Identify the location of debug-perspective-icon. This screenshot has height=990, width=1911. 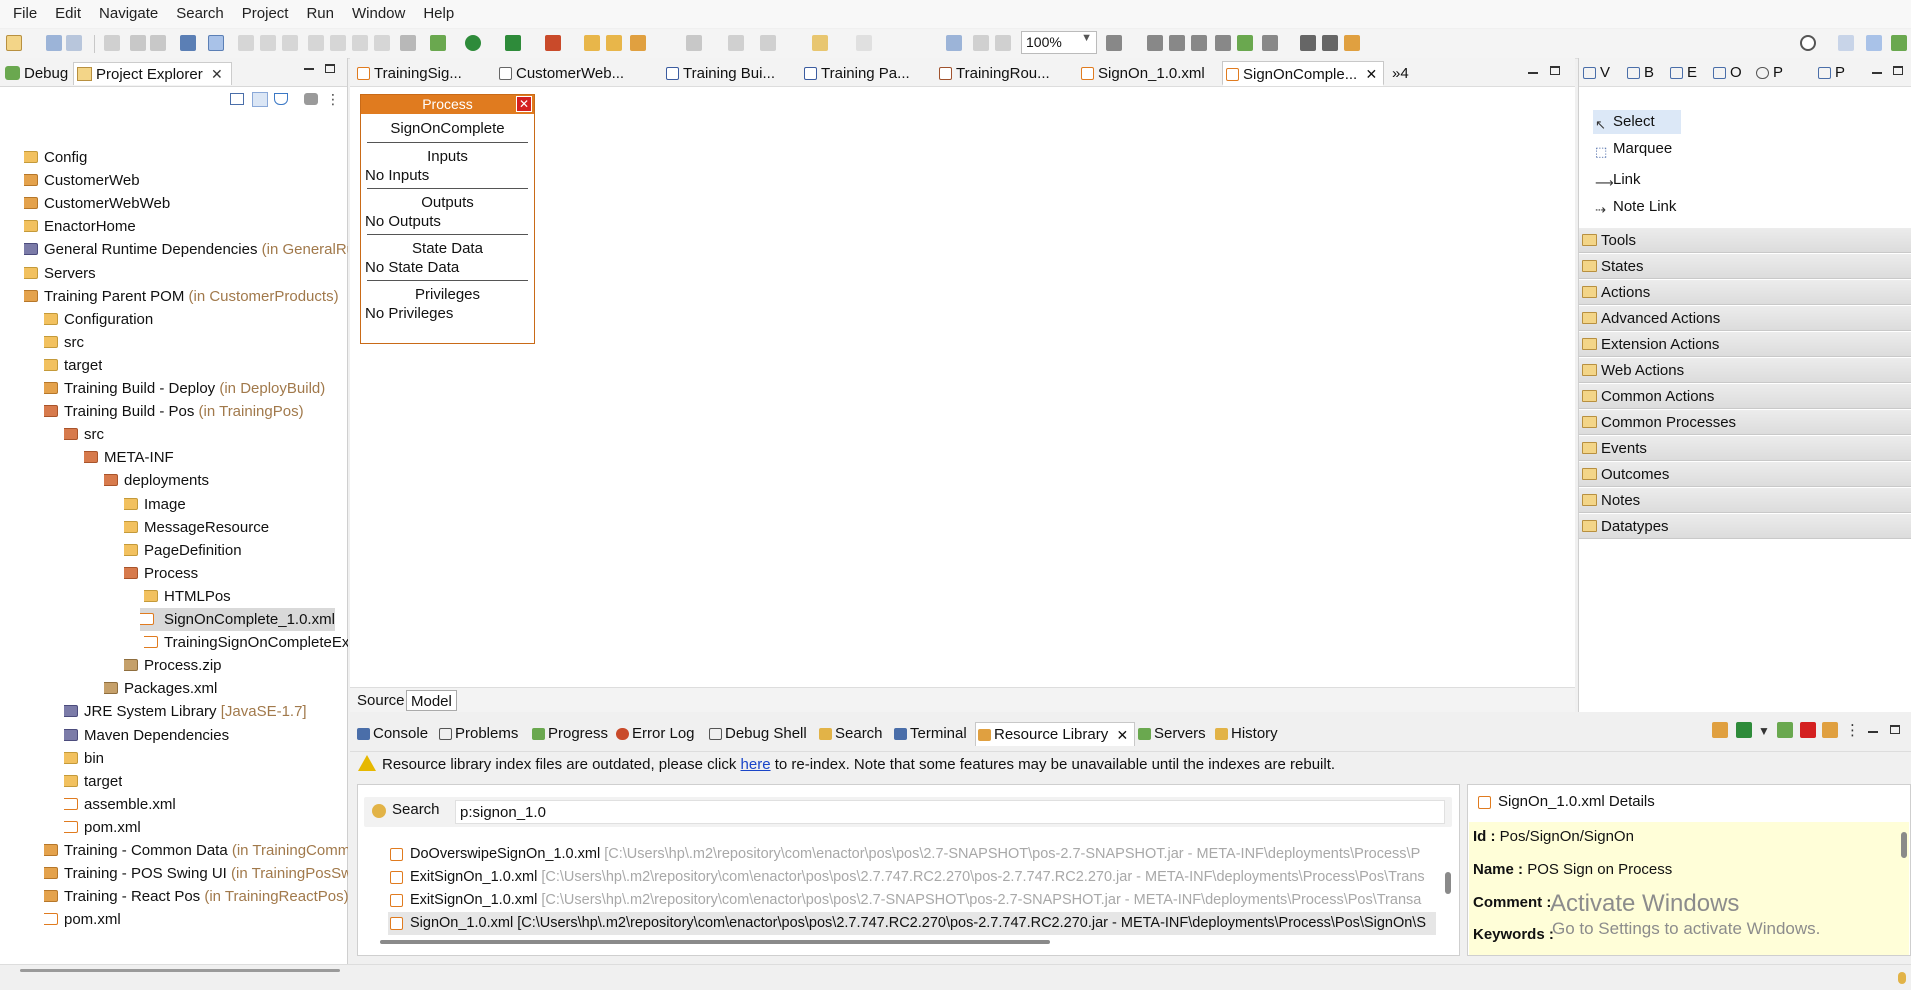
(1874, 43).